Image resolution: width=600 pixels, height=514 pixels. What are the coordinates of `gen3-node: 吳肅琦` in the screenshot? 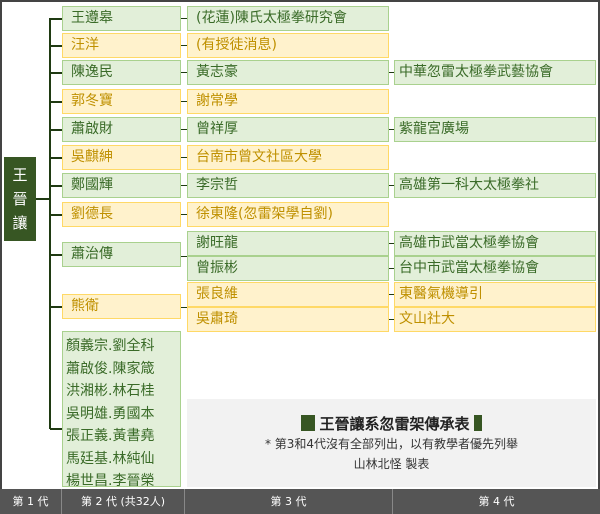 It's located at (288, 319).